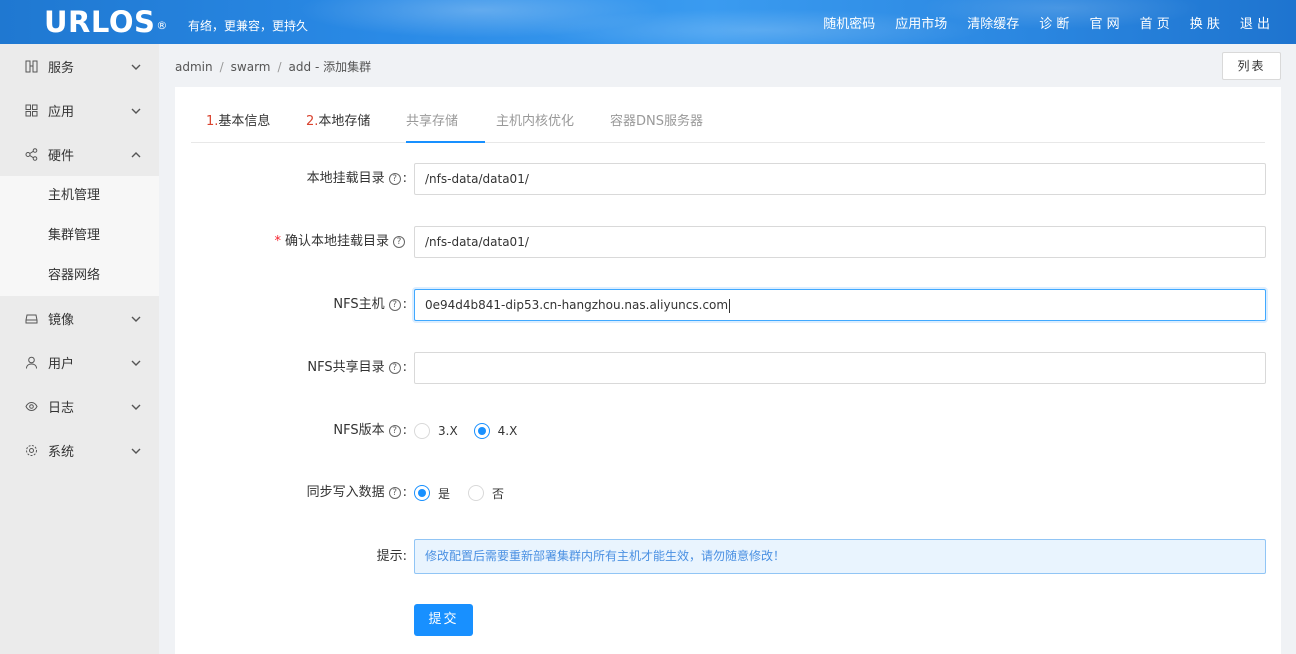 This screenshot has height=654, width=1296. I want to click on top-nav: 随机密码 应用市场 清除缓存 诊 断 官 网 首 页 换 肤 退 出, so click(1054, 22).